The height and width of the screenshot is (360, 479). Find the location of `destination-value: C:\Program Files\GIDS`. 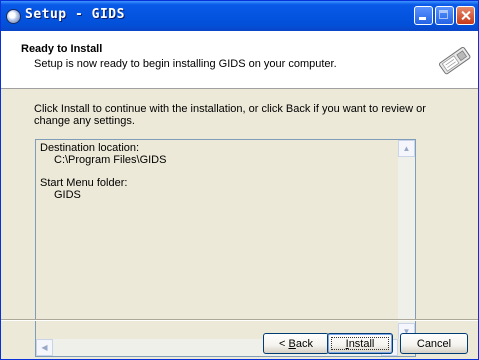

destination-value: C:\Program Files\GIDS is located at coordinates (110, 160).